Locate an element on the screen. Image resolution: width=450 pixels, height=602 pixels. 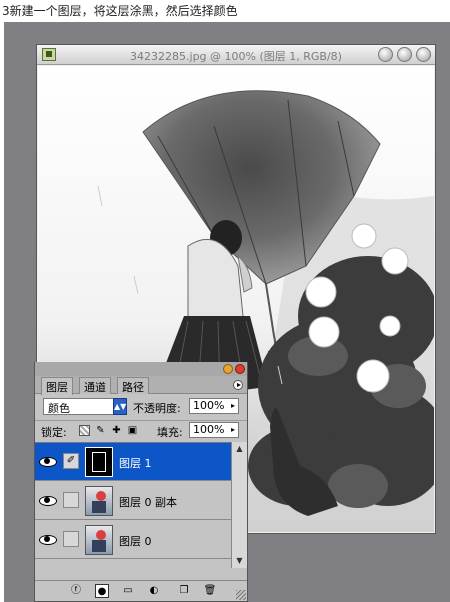
new-layer-icon: ❐ is located at coordinates (184, 591).